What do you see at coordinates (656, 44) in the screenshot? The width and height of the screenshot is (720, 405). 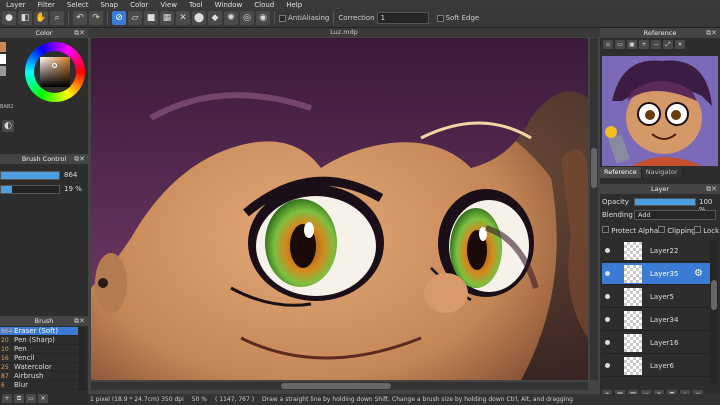 I see `zoom-out-icon: −` at bounding box center [656, 44].